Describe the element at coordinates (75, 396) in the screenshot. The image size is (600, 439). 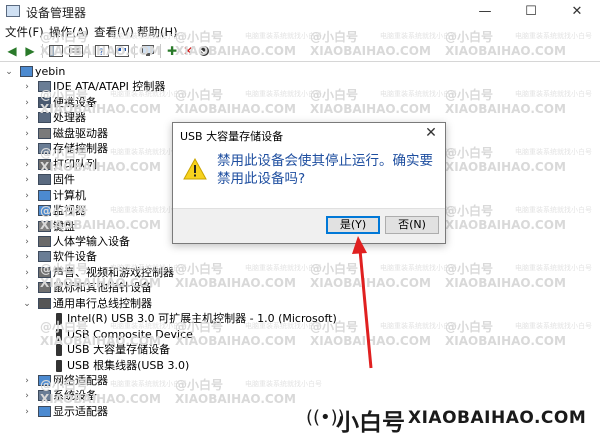
I see `tree-item-label: 系统设备` at that location.